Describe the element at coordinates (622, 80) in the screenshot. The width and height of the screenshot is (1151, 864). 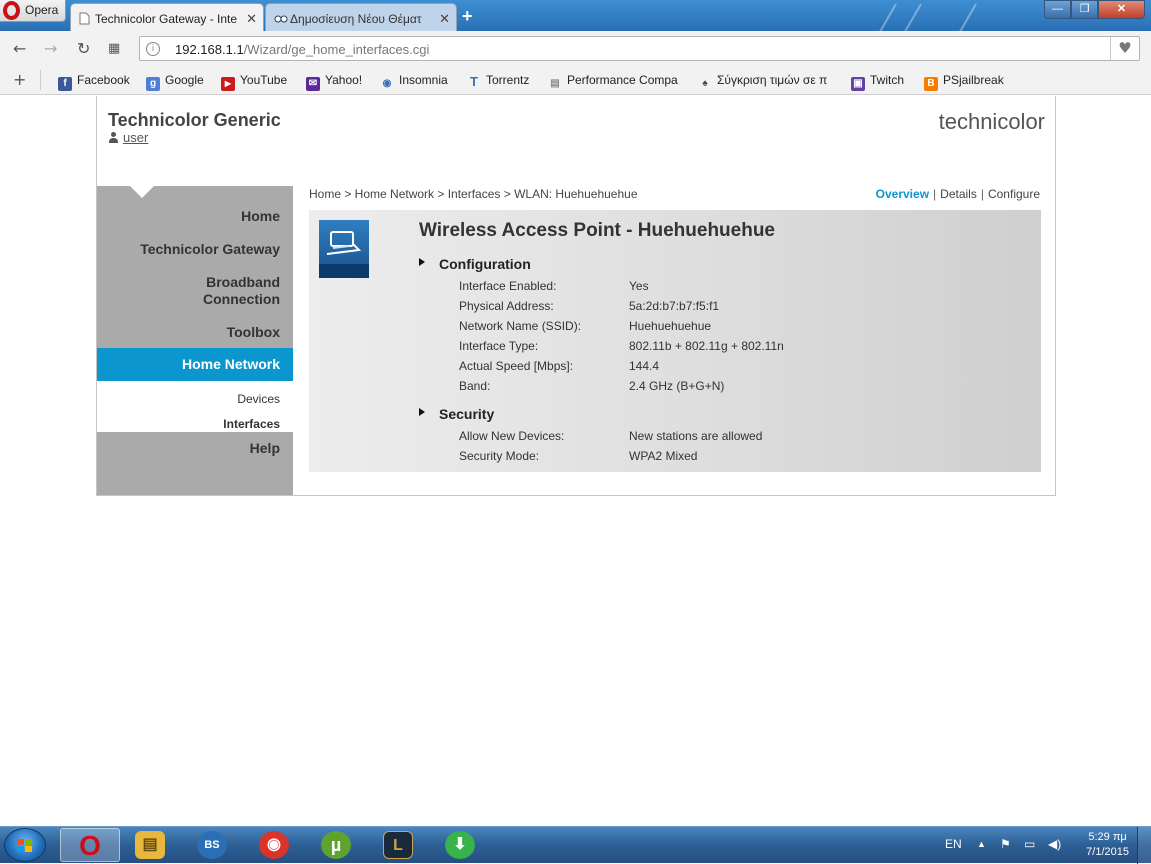
I see `bookmark-label: Performance Compa` at that location.